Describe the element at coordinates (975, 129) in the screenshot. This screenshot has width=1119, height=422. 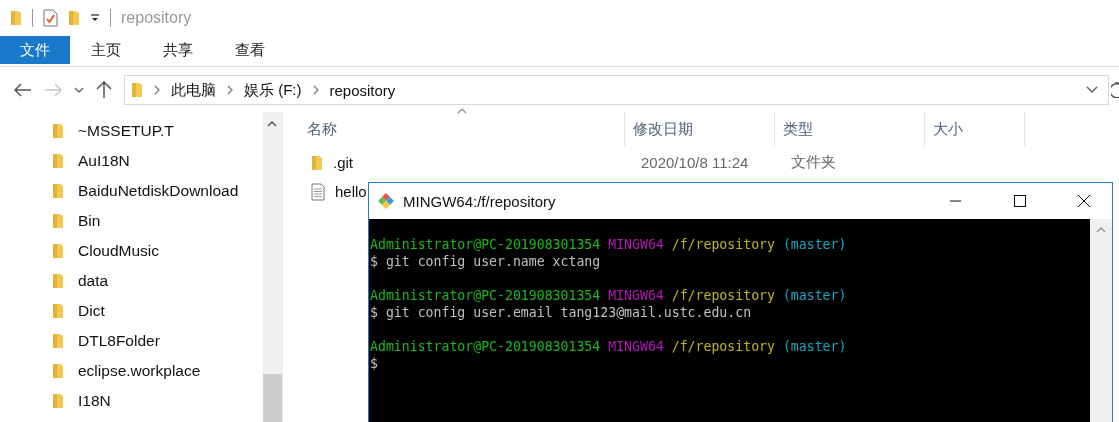
I see `column-header: 大小` at that location.